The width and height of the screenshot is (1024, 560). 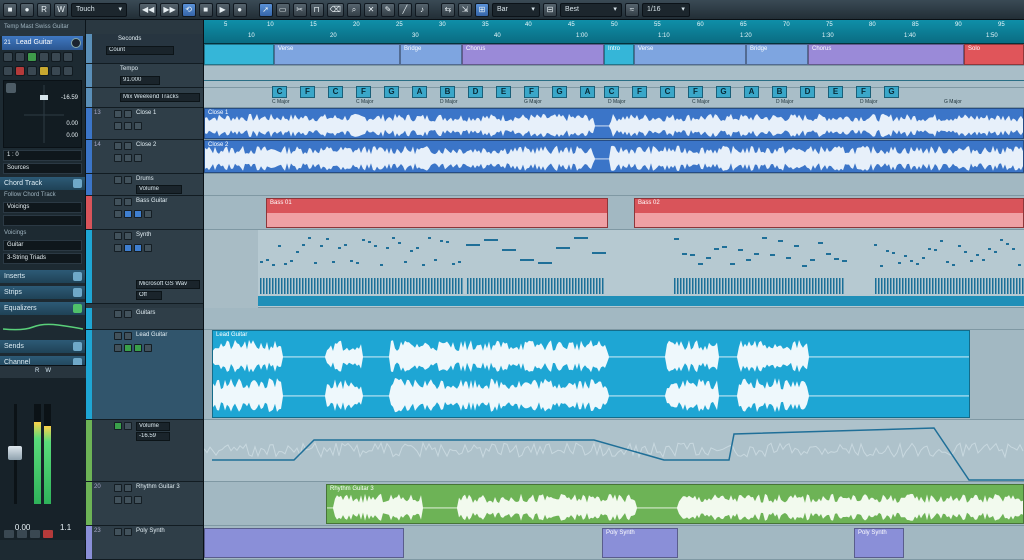 I want to click on rewind-button: ◀◀, so click(x=148, y=9).